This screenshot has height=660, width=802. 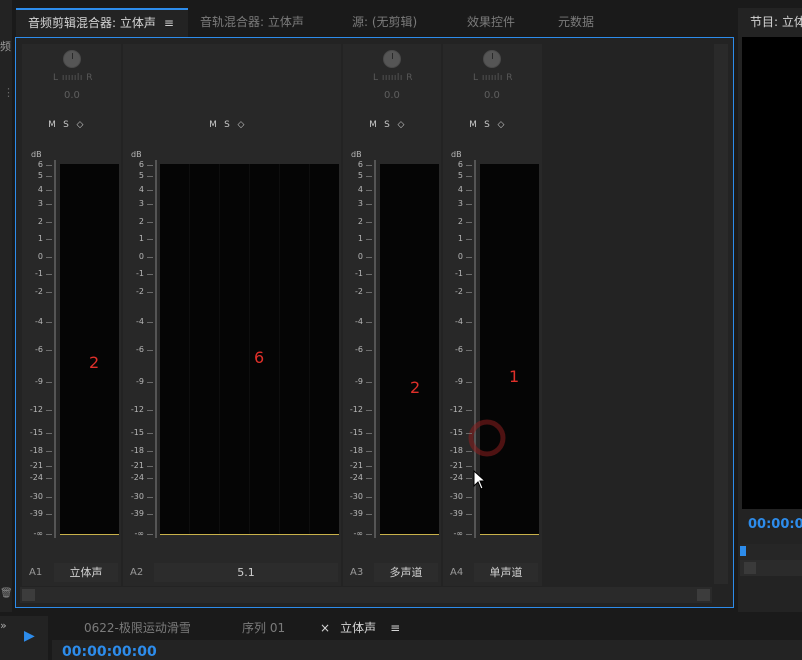 I want to click on scroll-right-cap, so click(x=703, y=595).